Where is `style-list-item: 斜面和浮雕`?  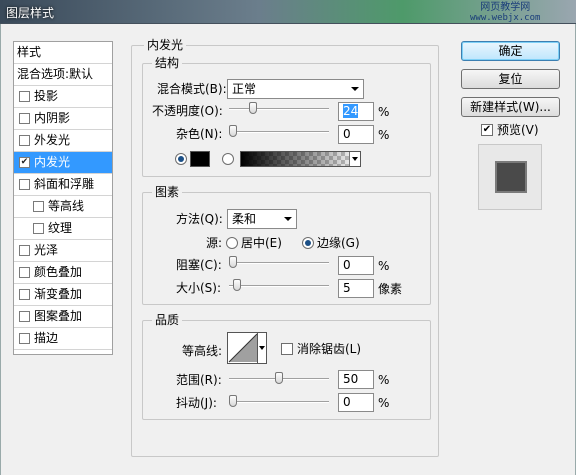
style-list-item: 斜面和浮雕 is located at coordinates (63, 185).